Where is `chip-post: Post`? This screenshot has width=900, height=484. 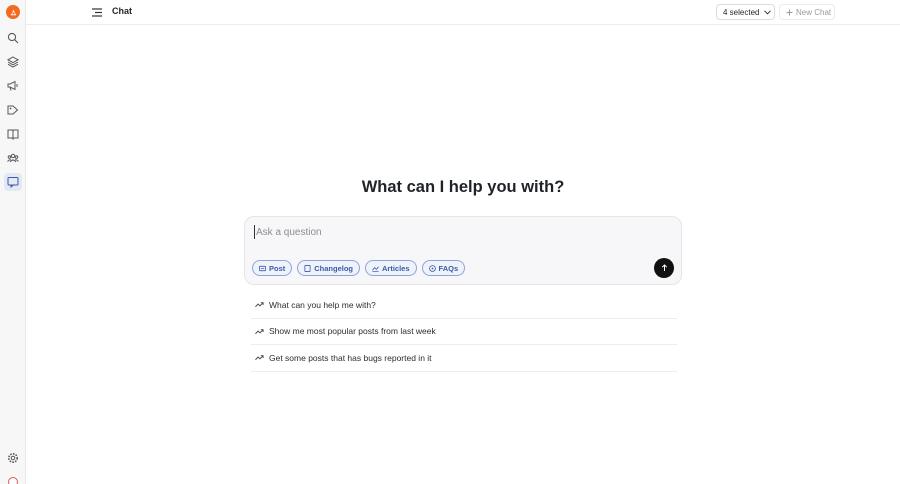 chip-post: Post is located at coordinates (272, 268).